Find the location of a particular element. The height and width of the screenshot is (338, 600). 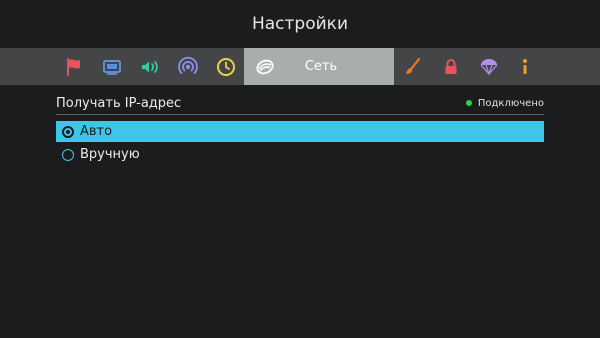

brush-icon is located at coordinates (413, 67).